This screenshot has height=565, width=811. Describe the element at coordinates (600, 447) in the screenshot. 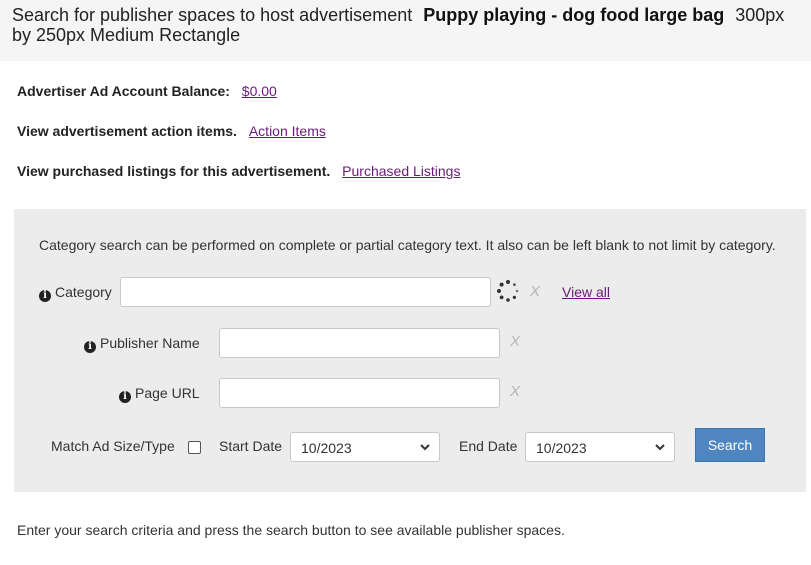

I see `end-date-select: 10/2023` at that location.